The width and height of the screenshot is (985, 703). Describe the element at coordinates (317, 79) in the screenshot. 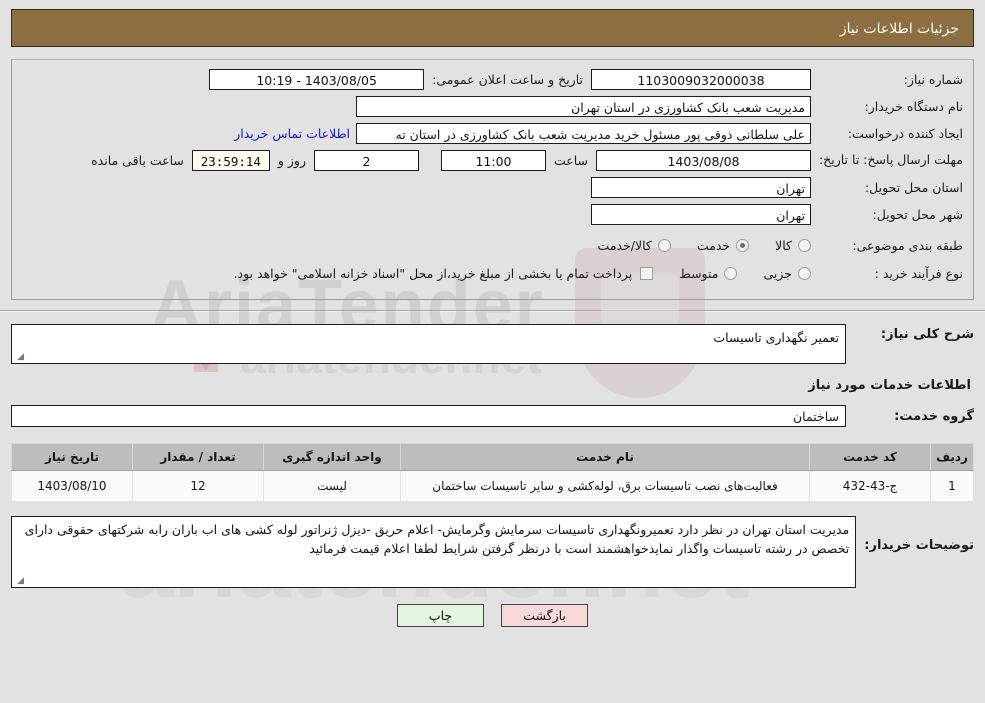

I see `announce-datetime-field: 1403/08/05 - 10:19` at that location.